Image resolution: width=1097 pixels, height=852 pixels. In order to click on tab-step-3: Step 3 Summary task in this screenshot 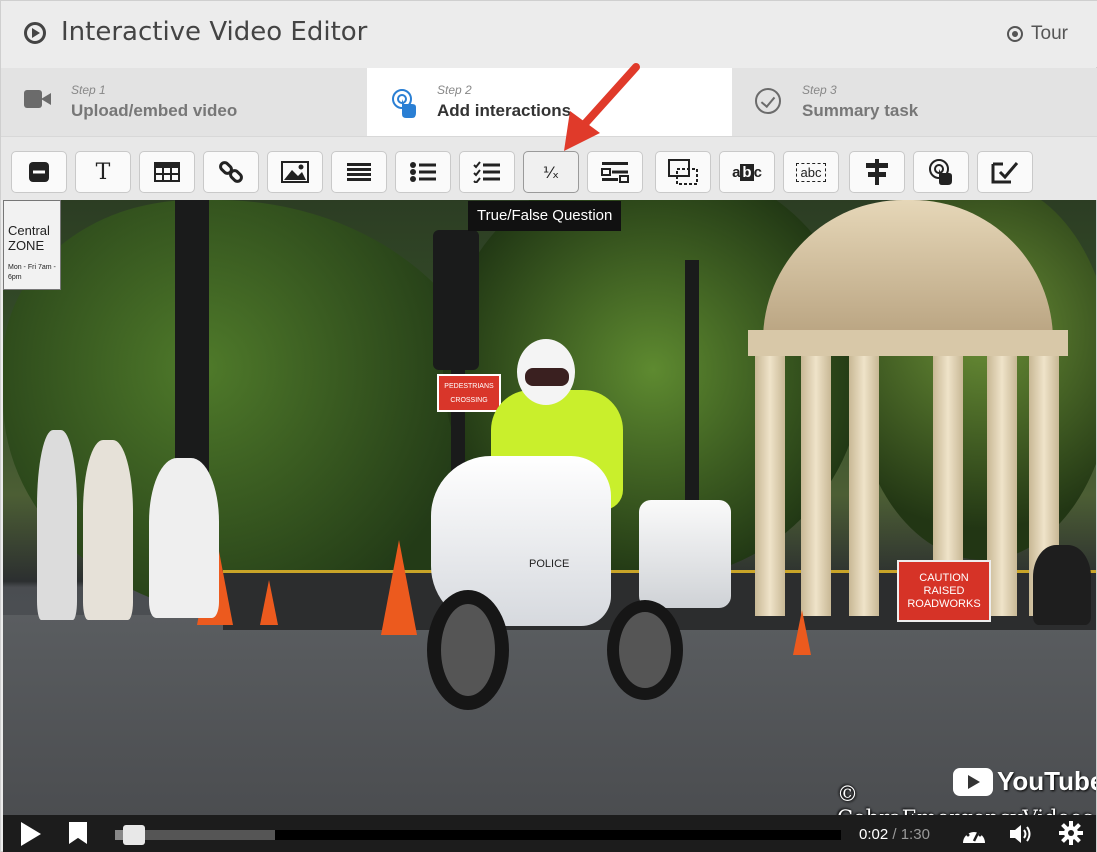, I will do `click(914, 102)`.